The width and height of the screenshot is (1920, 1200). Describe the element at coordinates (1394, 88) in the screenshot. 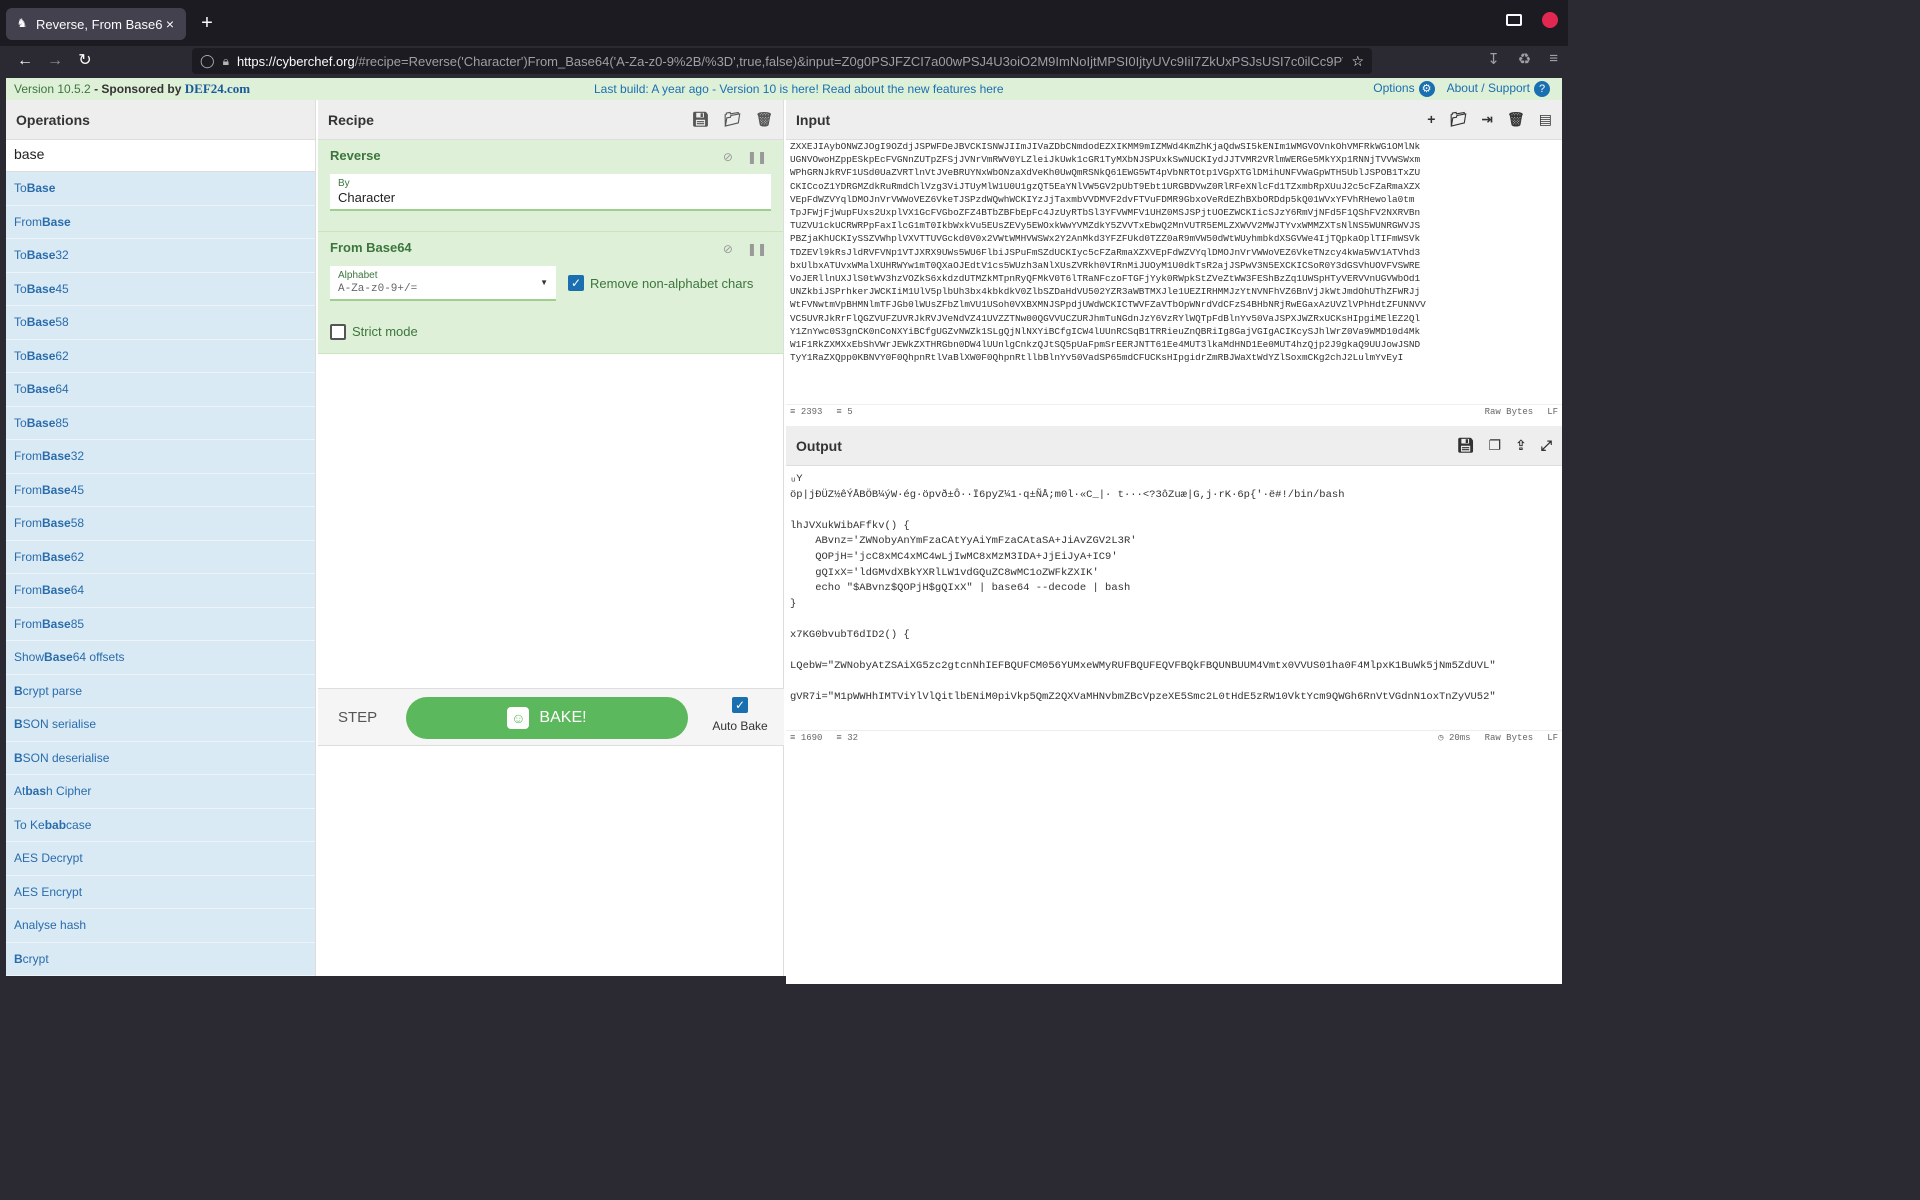

I see `options-label: Options` at that location.